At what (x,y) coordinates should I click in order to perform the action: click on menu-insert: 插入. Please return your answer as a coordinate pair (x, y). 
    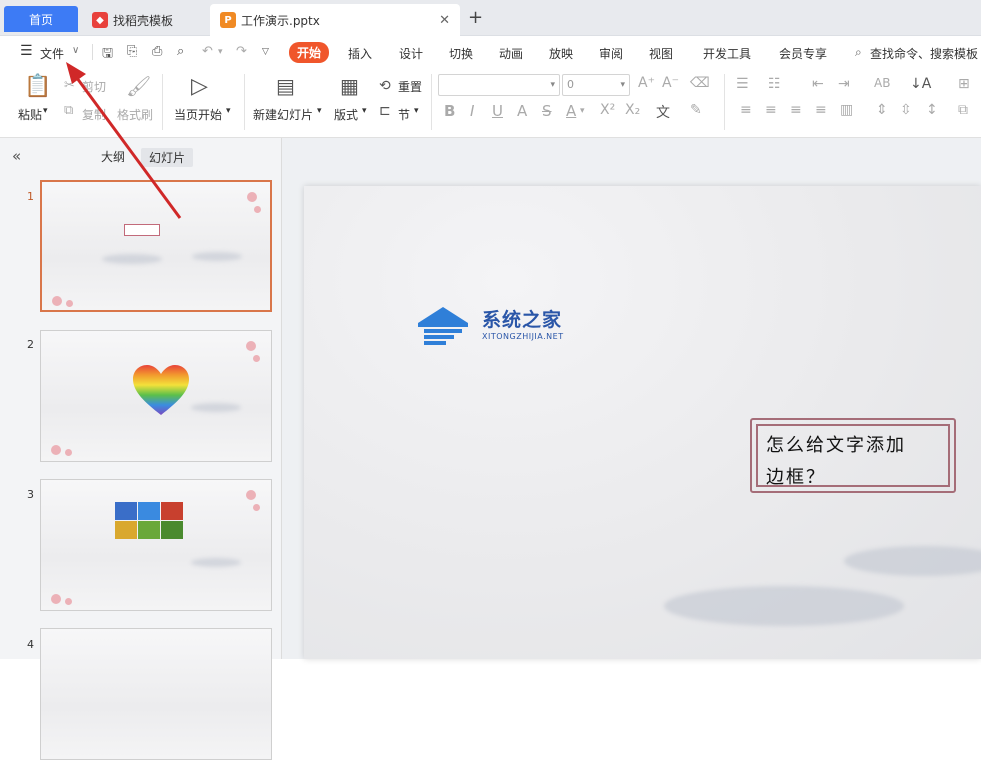
    Looking at the image, I should click on (360, 53).